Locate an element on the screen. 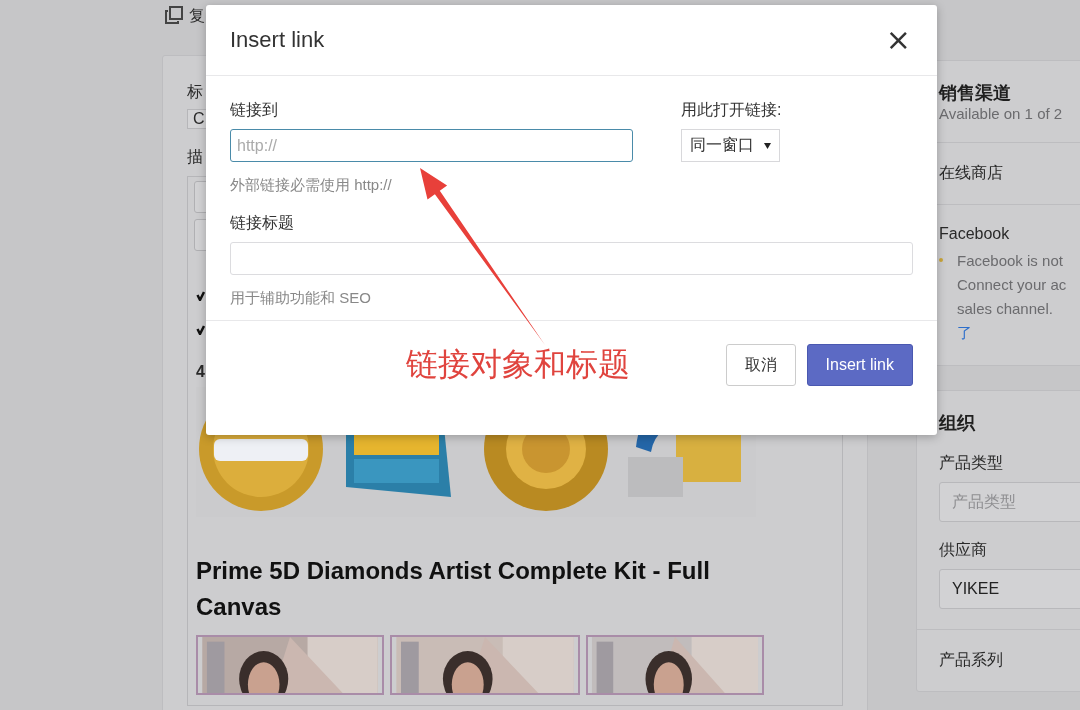 The width and height of the screenshot is (1080, 710). product-type-field: 产品类型 is located at coordinates (1009, 502).